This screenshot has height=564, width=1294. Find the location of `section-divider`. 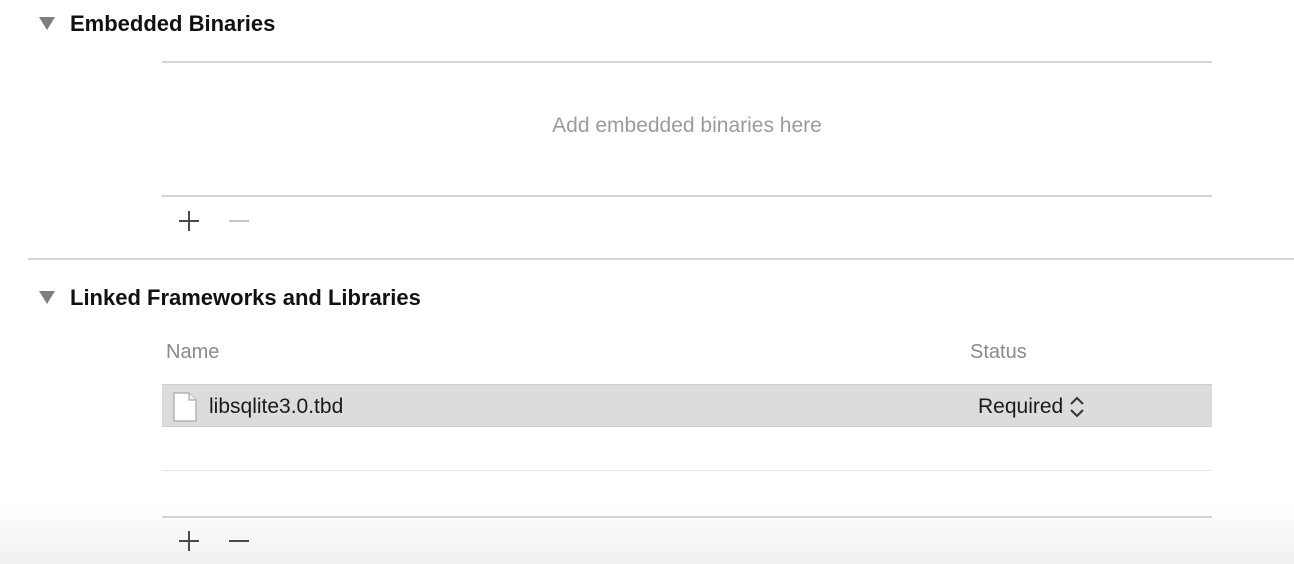

section-divider is located at coordinates (661, 259).